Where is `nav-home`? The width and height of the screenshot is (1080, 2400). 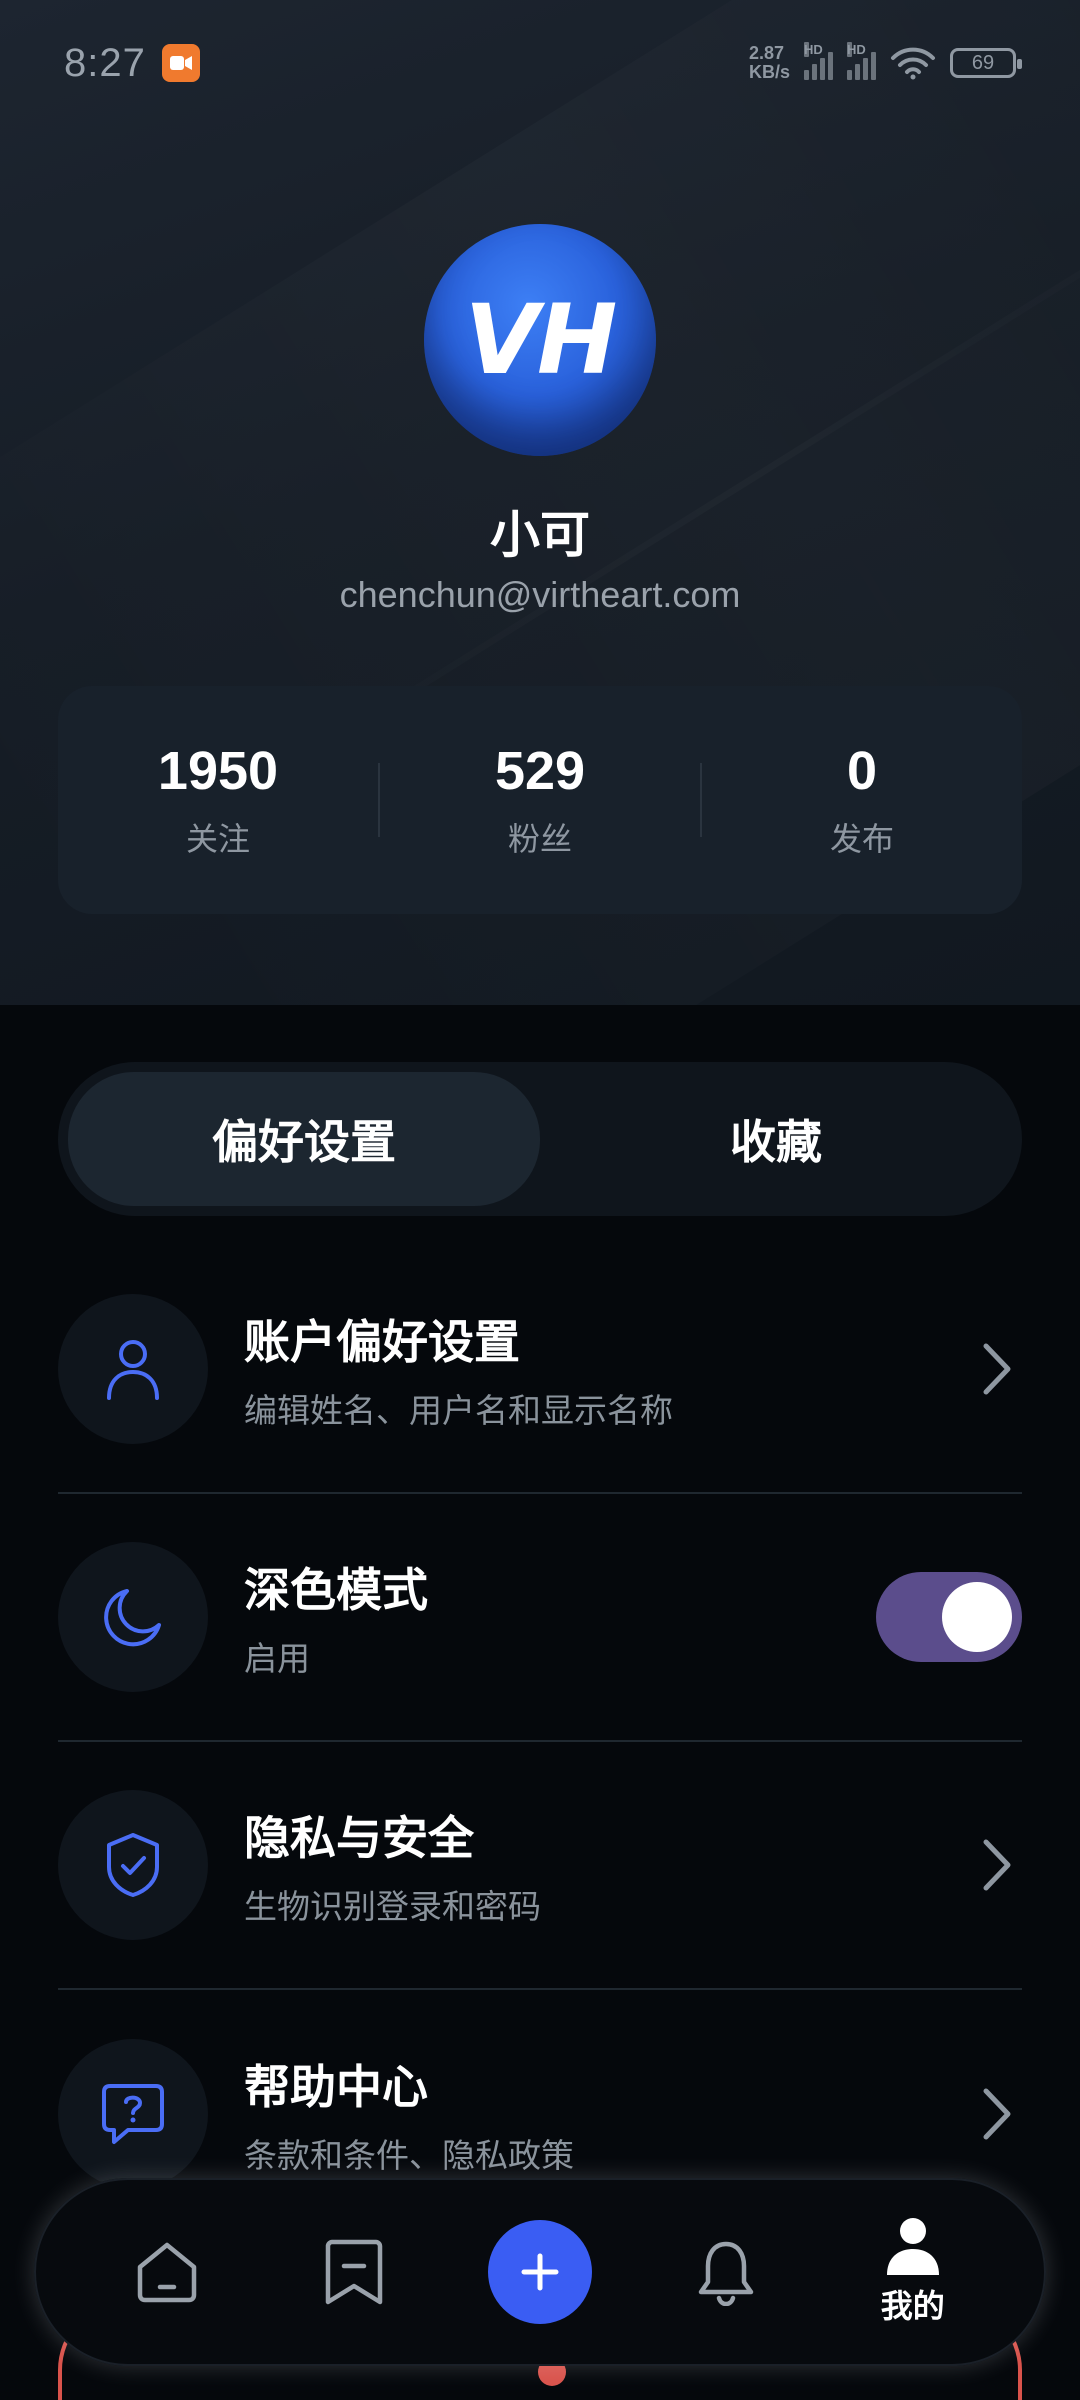
nav-home is located at coordinates (167, 2272).